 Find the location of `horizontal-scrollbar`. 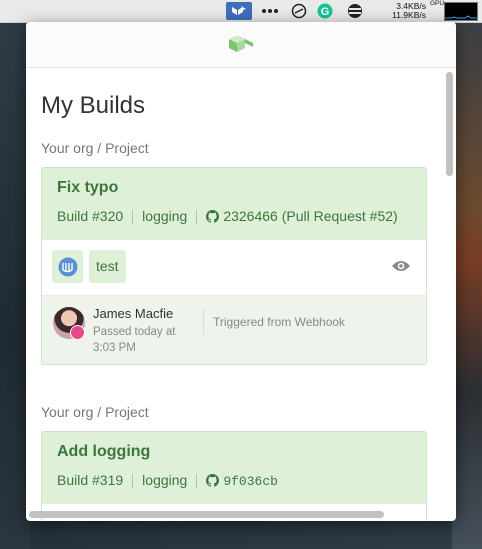

horizontal-scrollbar is located at coordinates (206, 514).